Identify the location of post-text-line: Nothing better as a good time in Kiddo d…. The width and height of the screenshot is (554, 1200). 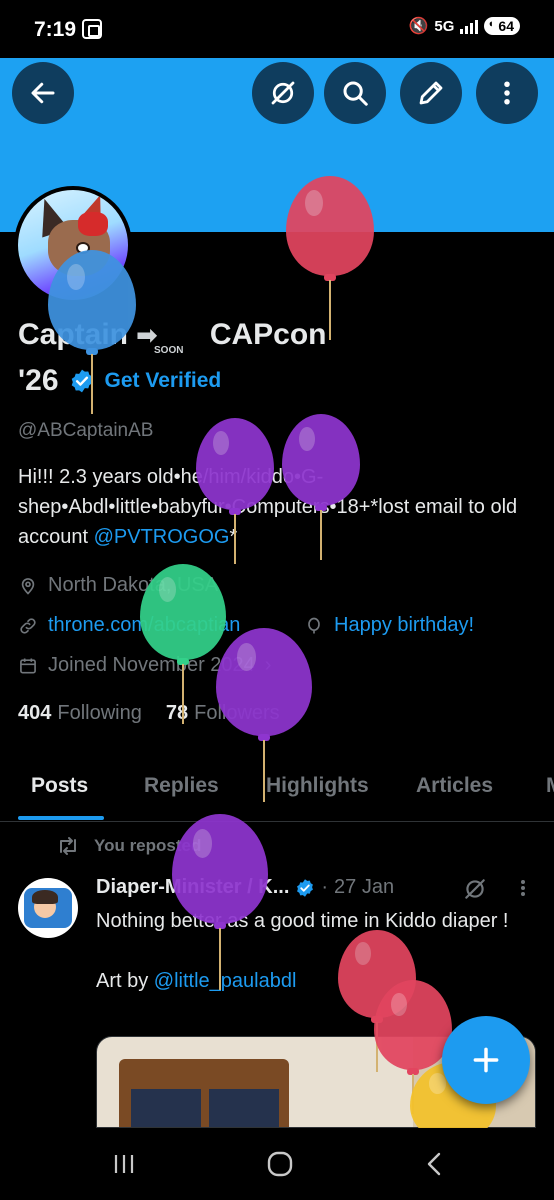
(302, 921).